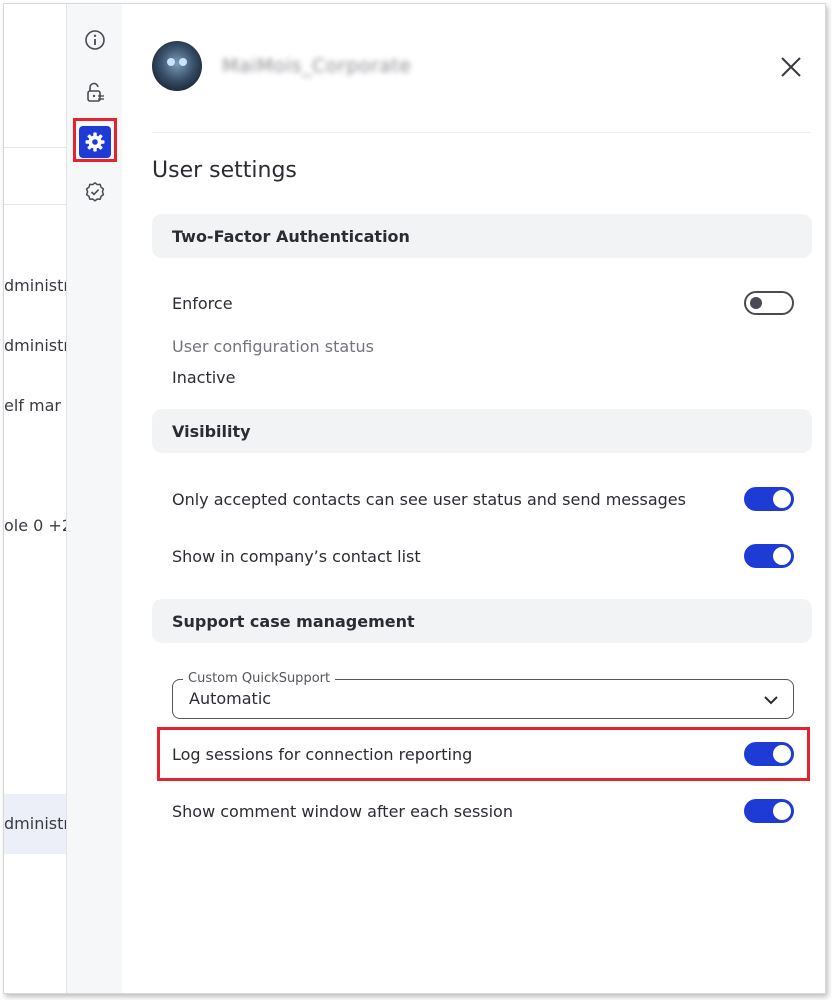 The width and height of the screenshot is (832, 1000). What do you see at coordinates (769, 556) in the screenshot?
I see `company-list-toggle` at bounding box center [769, 556].